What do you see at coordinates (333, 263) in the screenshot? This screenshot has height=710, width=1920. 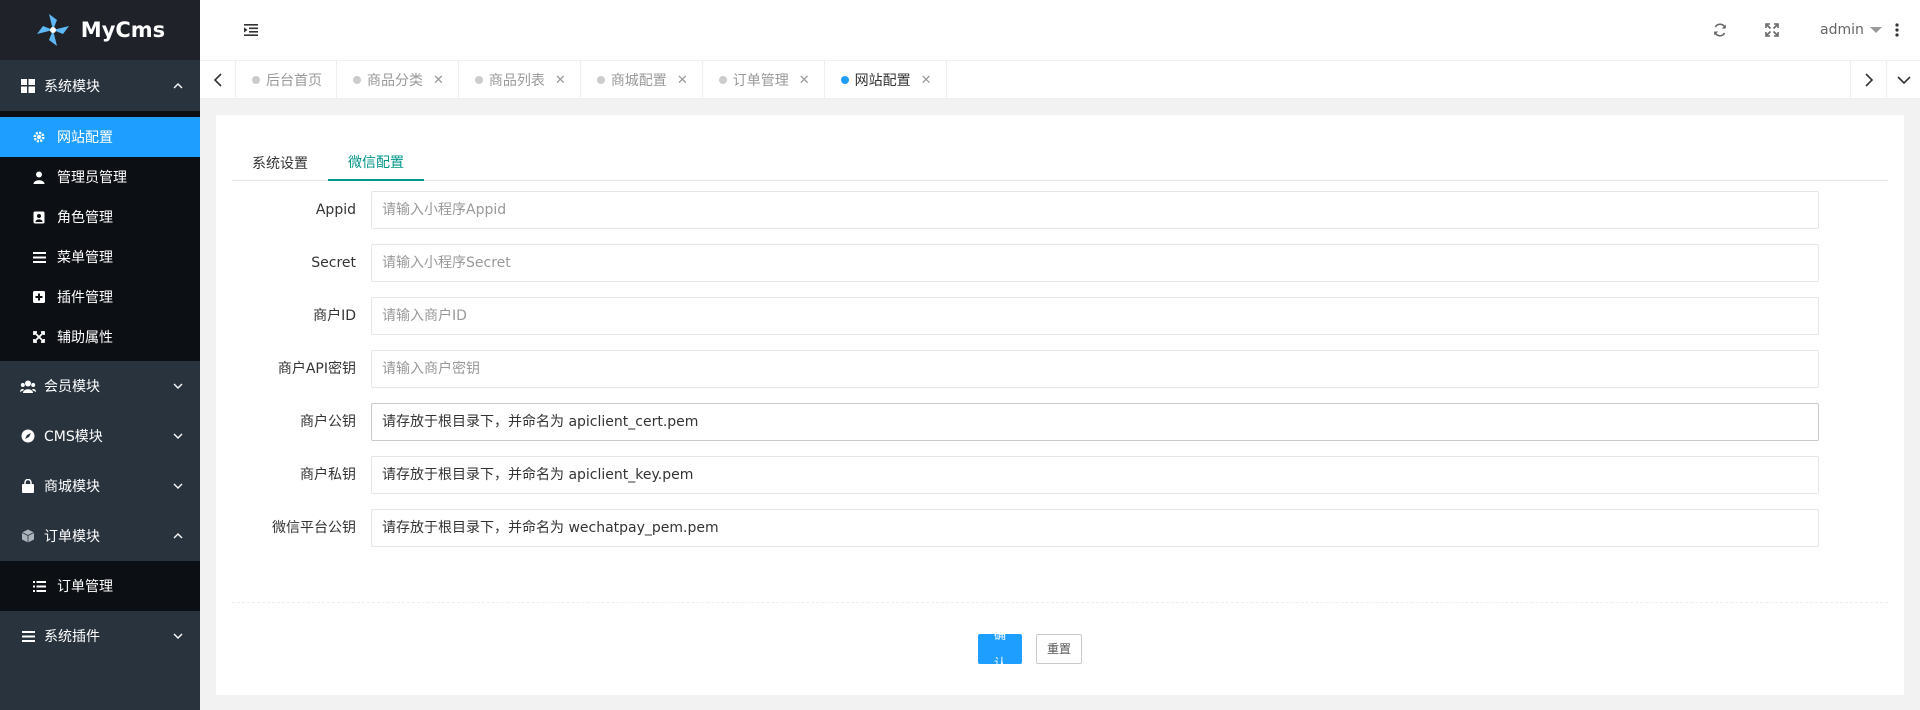 I see `form-label: Secret` at bounding box center [333, 263].